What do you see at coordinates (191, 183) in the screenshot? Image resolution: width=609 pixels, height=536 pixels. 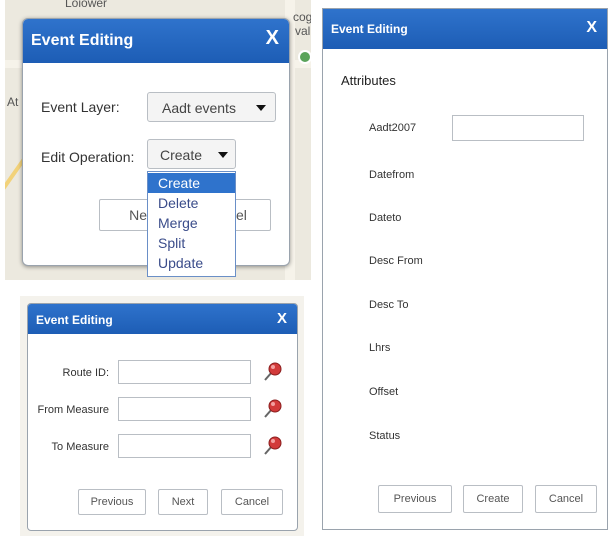 I see `menu-item-create: Create` at bounding box center [191, 183].